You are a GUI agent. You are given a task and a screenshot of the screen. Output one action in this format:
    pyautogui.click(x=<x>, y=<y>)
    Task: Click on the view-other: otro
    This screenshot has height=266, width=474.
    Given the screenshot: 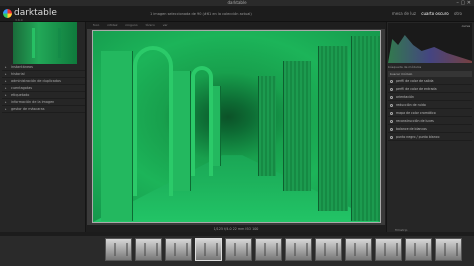 What is the action you would take?
    pyautogui.click(x=458, y=13)
    